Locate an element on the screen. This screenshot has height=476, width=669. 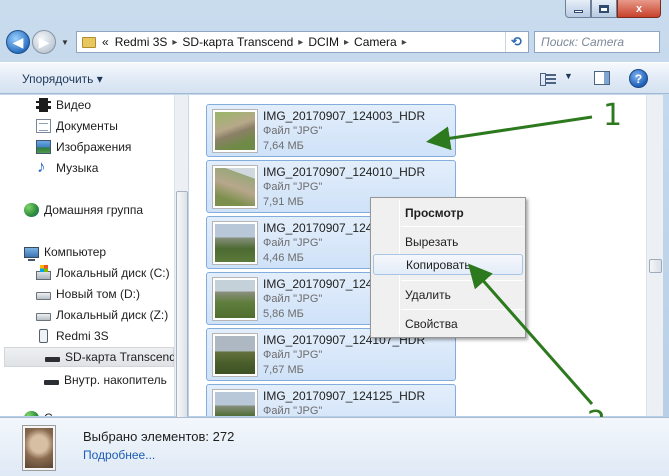
selection-thumbnail is located at coordinates (39, 448).